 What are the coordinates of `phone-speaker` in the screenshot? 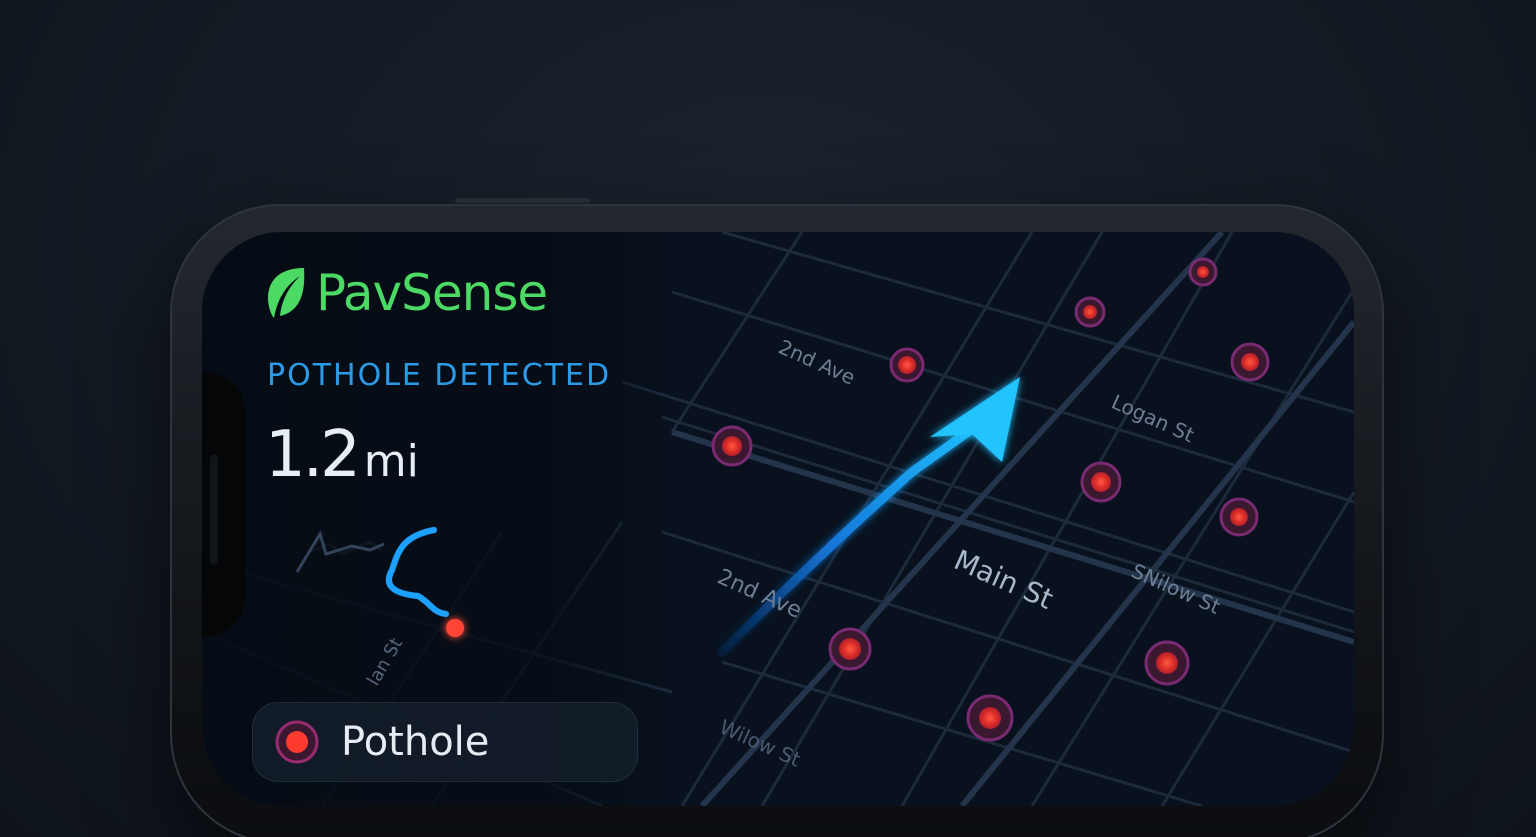 It's located at (214, 509).